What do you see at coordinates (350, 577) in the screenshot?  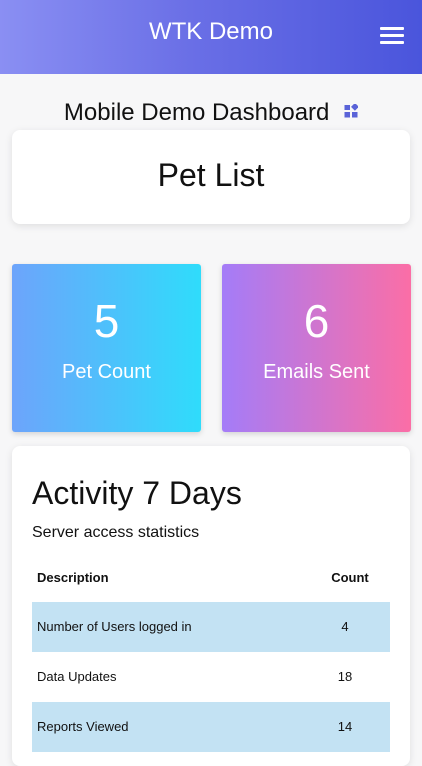 I see `column-header-count: Count` at bounding box center [350, 577].